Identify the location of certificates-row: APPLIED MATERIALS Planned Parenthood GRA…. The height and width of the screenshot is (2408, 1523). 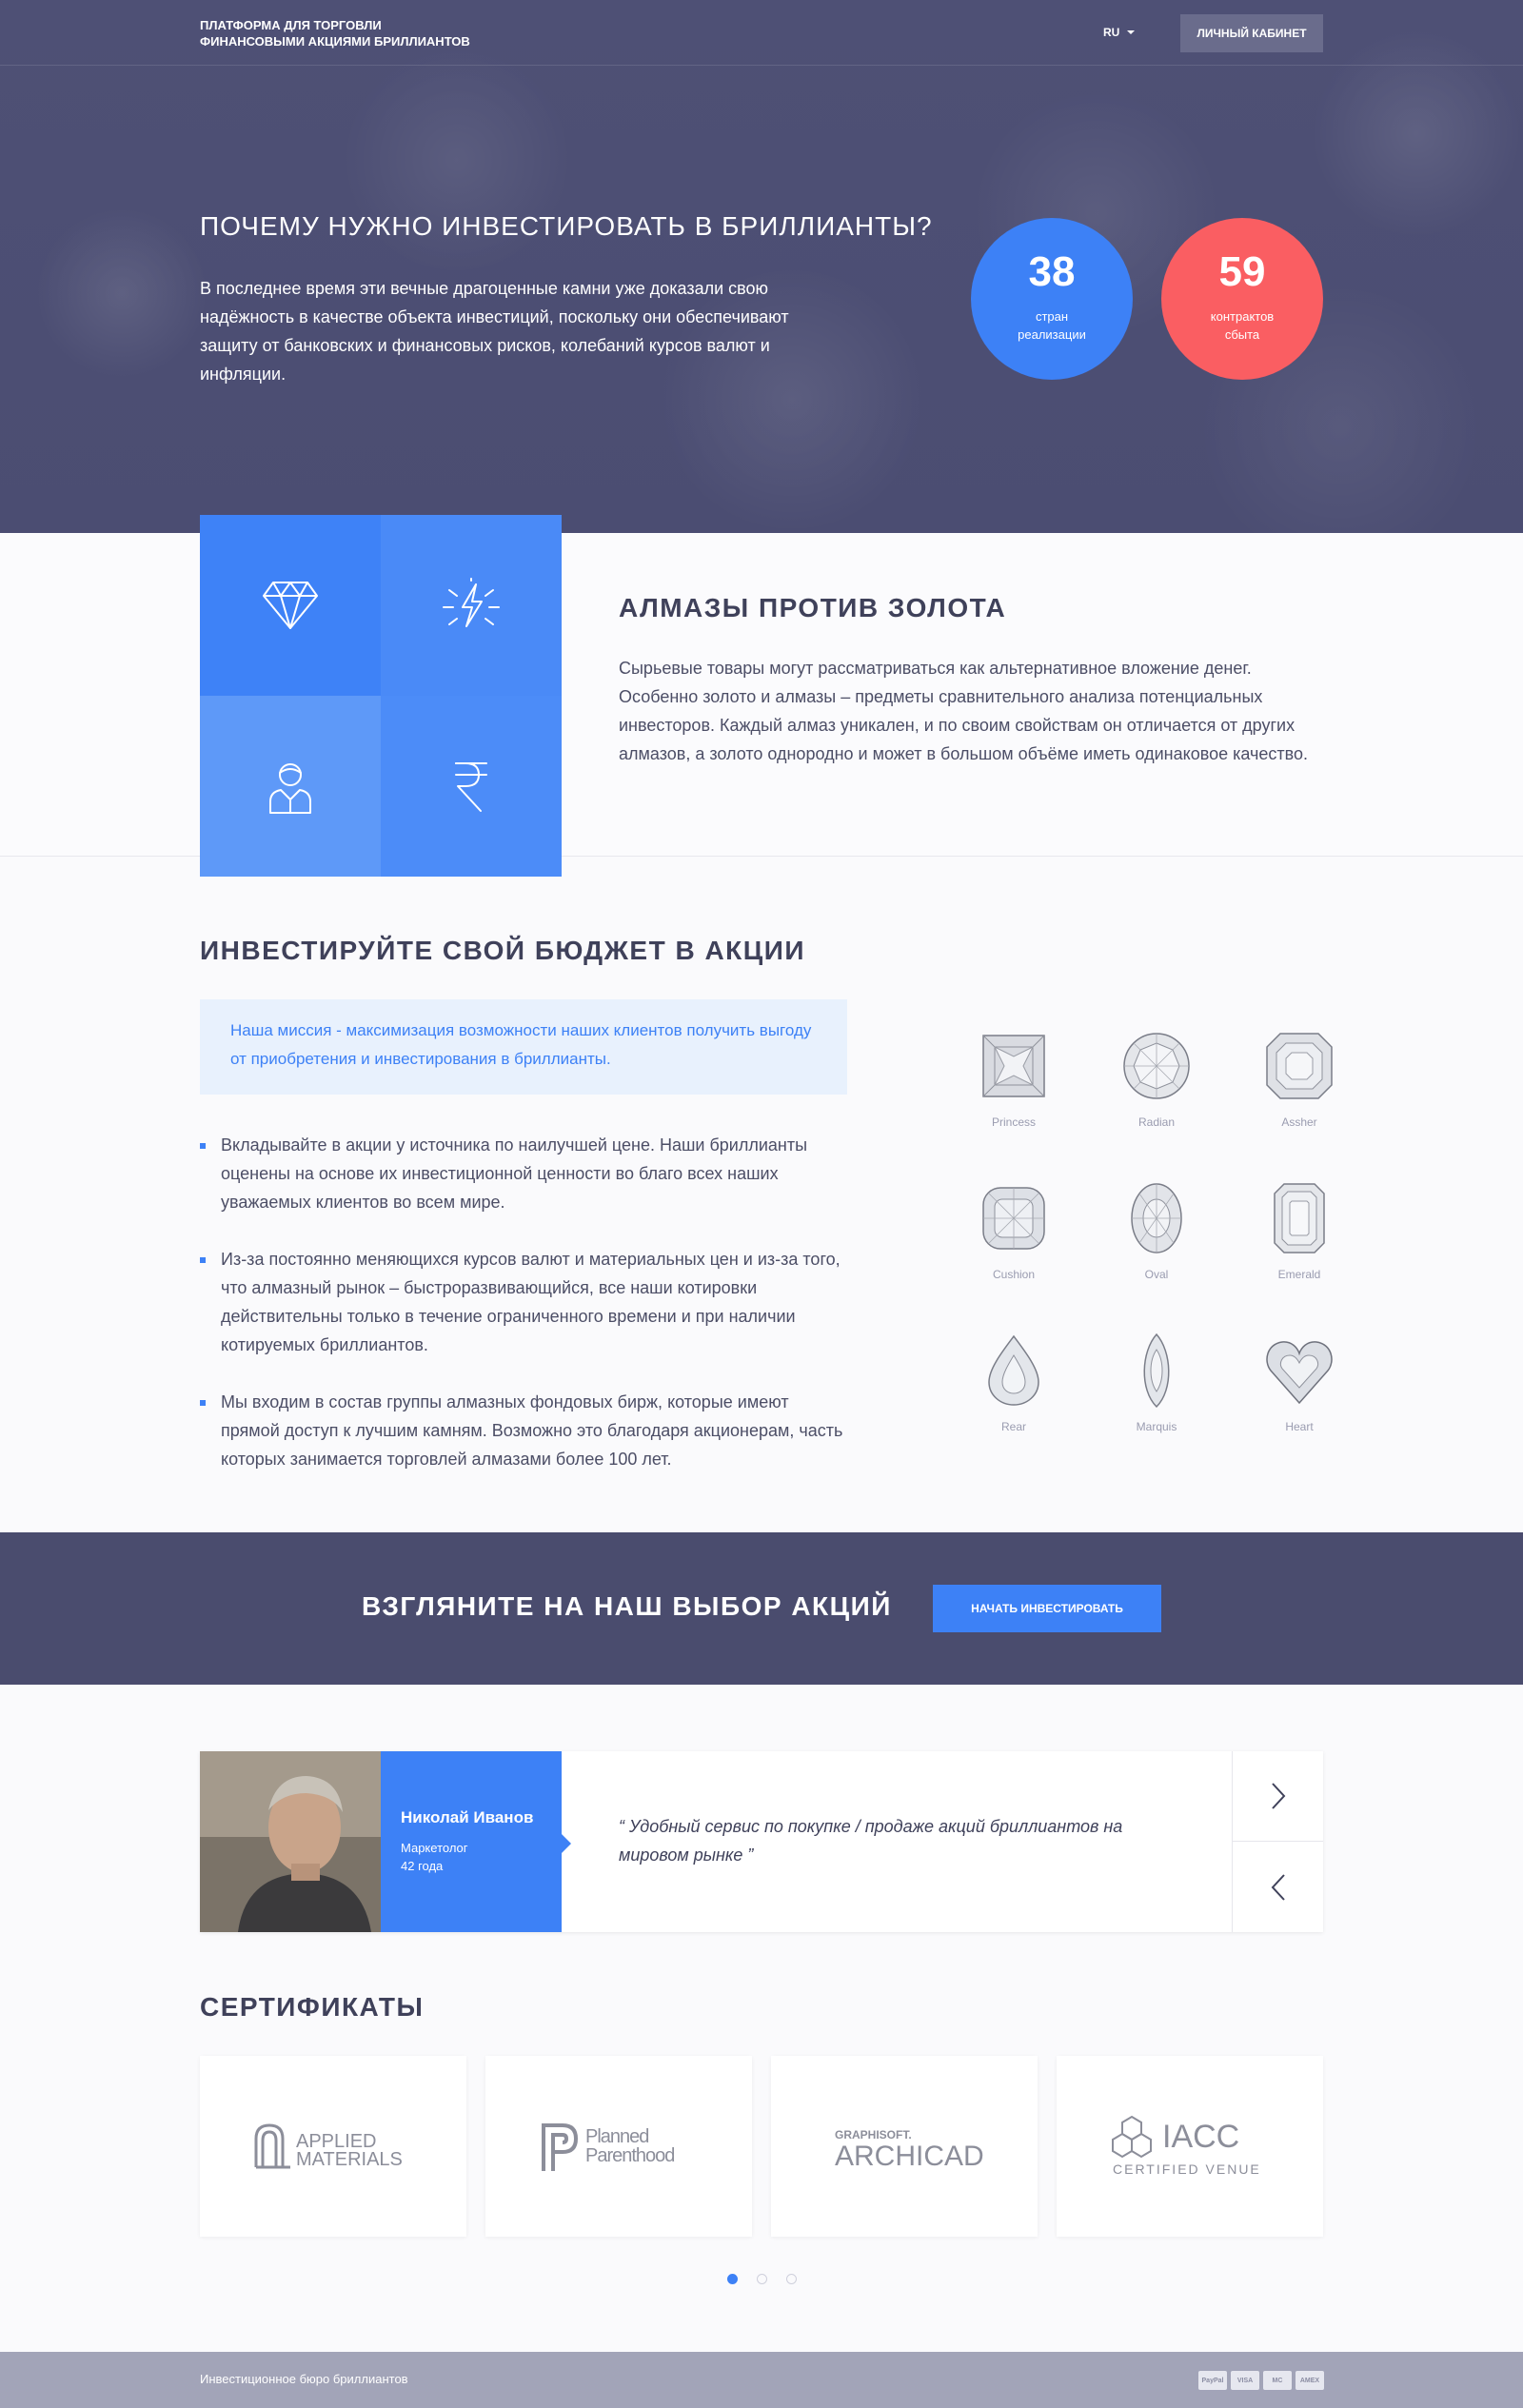
(762, 2146).